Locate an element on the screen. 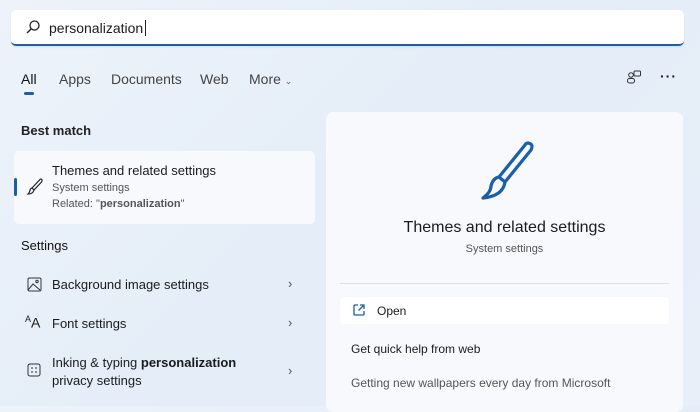 This screenshot has width=700, height=412. settings-heading: Settings is located at coordinates (44, 245).